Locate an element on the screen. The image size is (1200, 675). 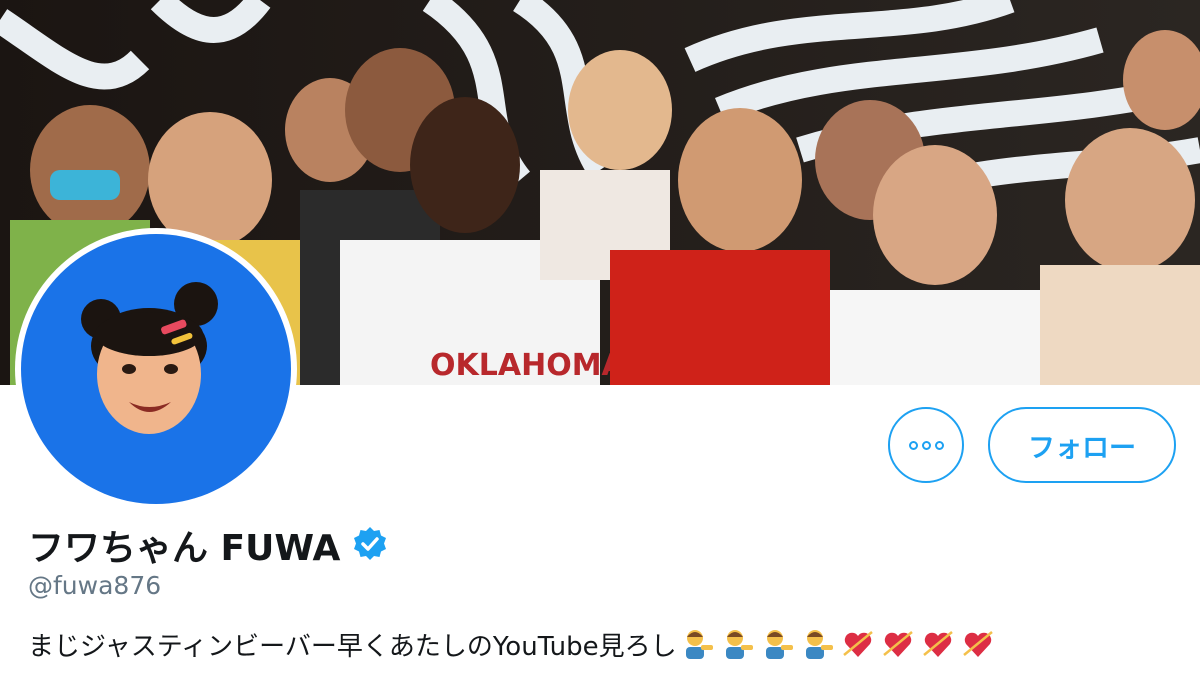
follow-button-label: フォロー is located at coordinates (1082, 448).